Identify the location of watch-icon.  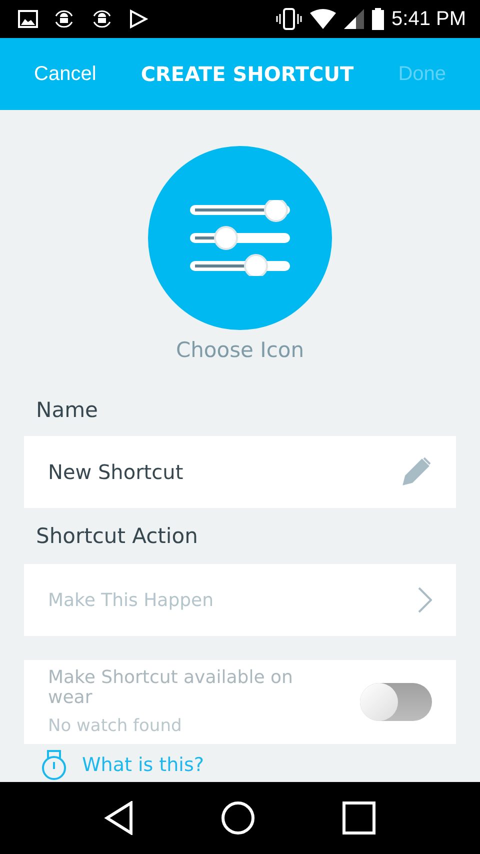
(54, 765).